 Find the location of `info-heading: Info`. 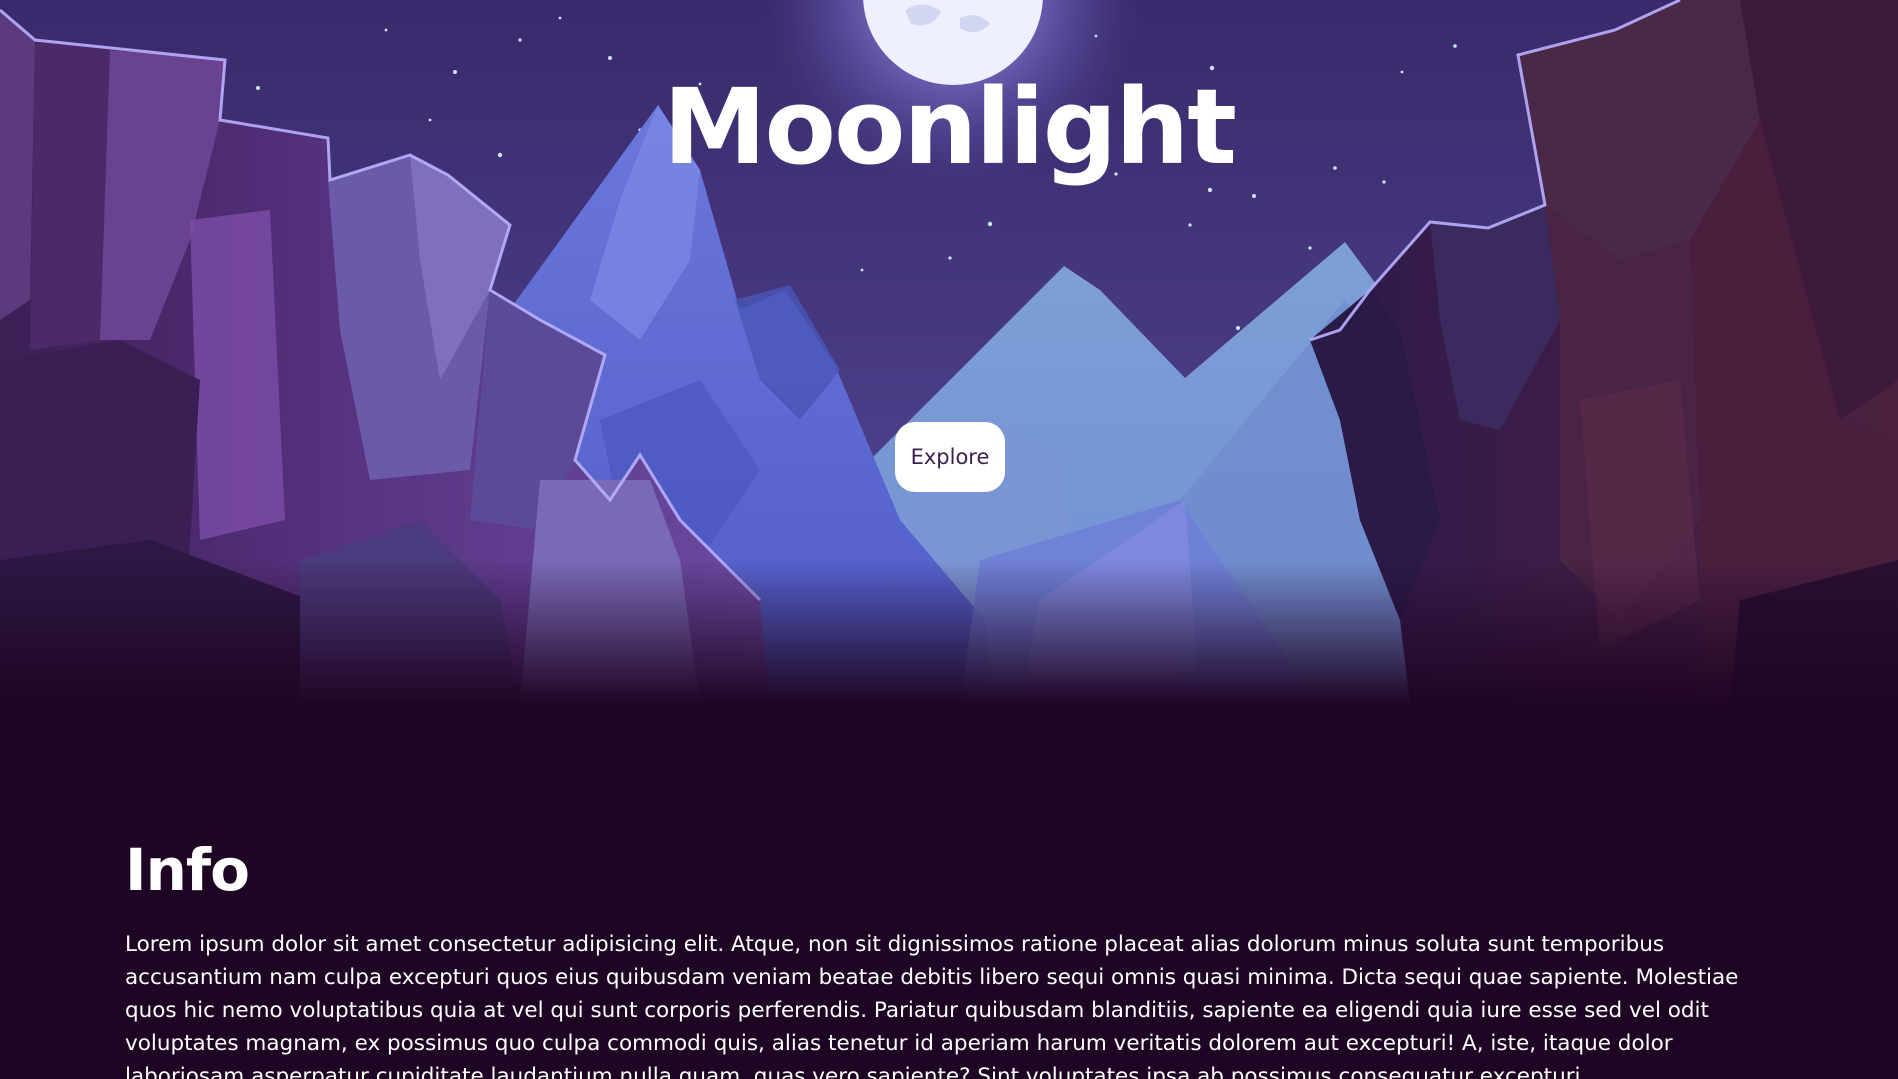

info-heading: Info is located at coordinates (187, 870).